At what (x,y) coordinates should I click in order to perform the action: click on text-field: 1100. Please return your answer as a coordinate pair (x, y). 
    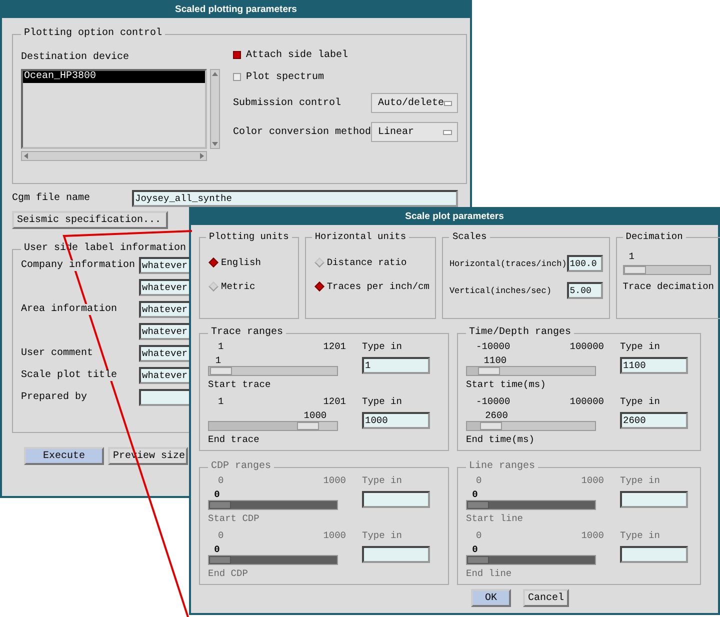
    Looking at the image, I should click on (654, 365).